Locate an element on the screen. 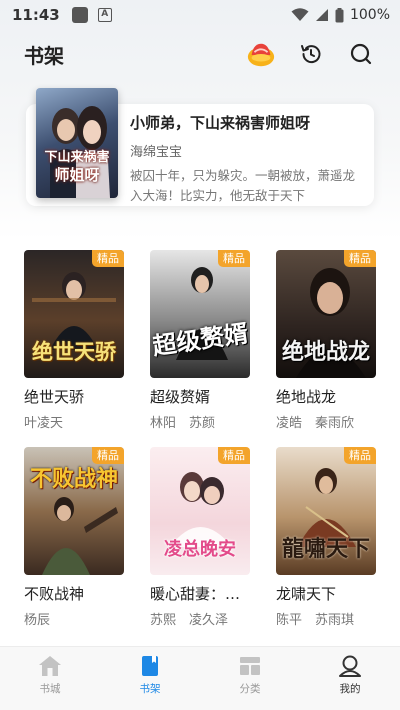 This screenshot has height=710, width=400. cover-title: 绝世天骄 is located at coordinates (74, 351).